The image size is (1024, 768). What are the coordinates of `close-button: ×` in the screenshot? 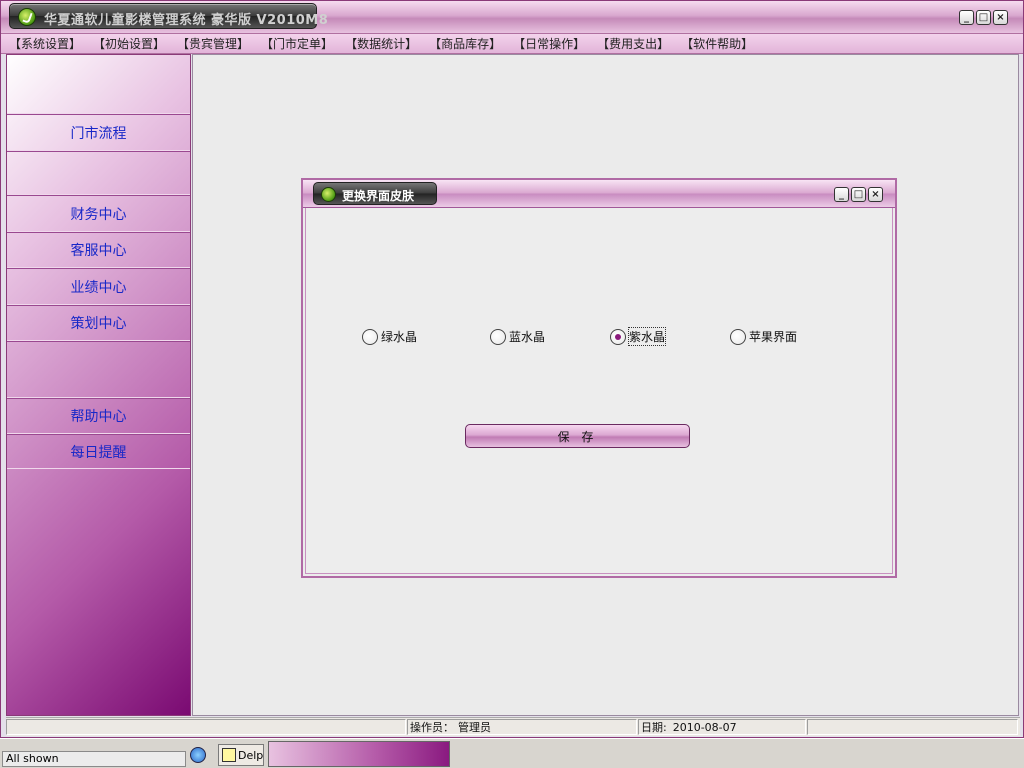 It's located at (1000, 17).